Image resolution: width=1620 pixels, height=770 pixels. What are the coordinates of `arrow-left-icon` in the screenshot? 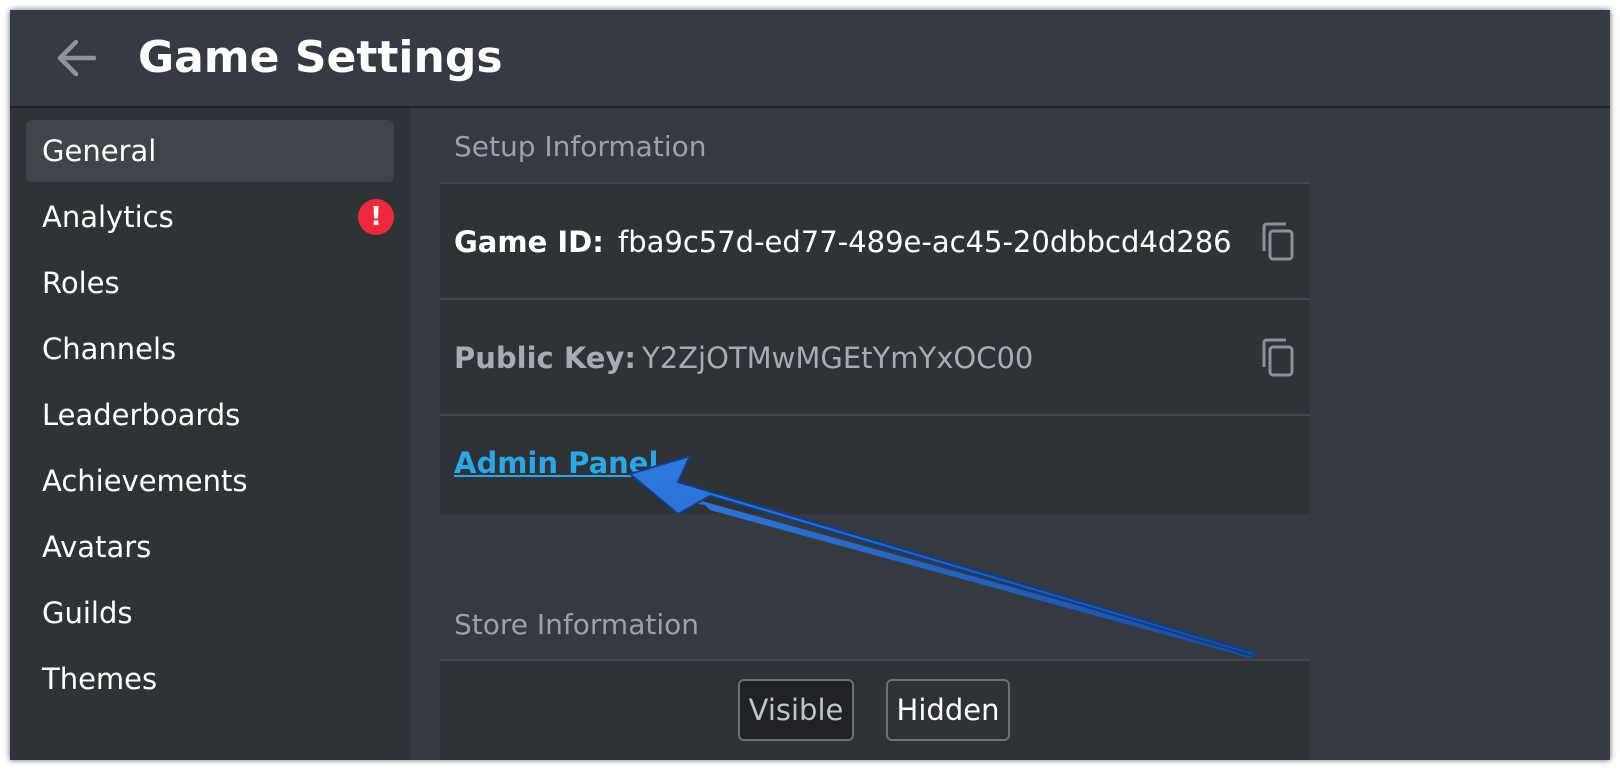 It's located at (77, 58).